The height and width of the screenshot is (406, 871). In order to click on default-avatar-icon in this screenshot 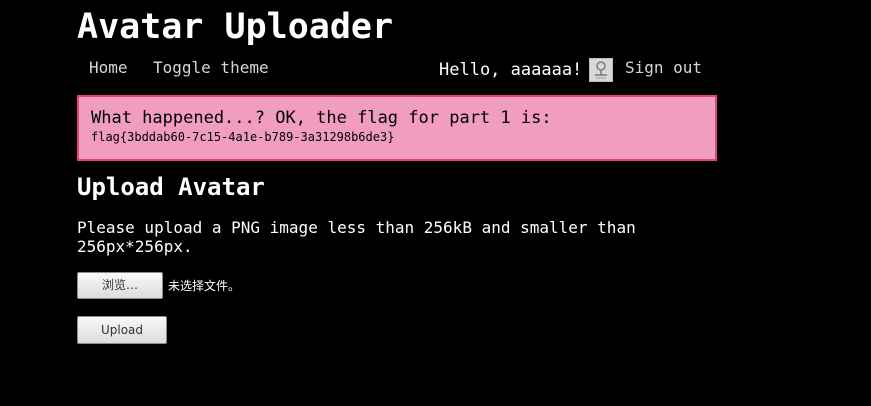, I will do `click(601, 70)`.